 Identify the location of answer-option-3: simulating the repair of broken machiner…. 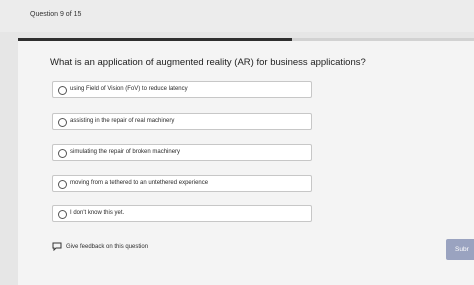
(182, 152).